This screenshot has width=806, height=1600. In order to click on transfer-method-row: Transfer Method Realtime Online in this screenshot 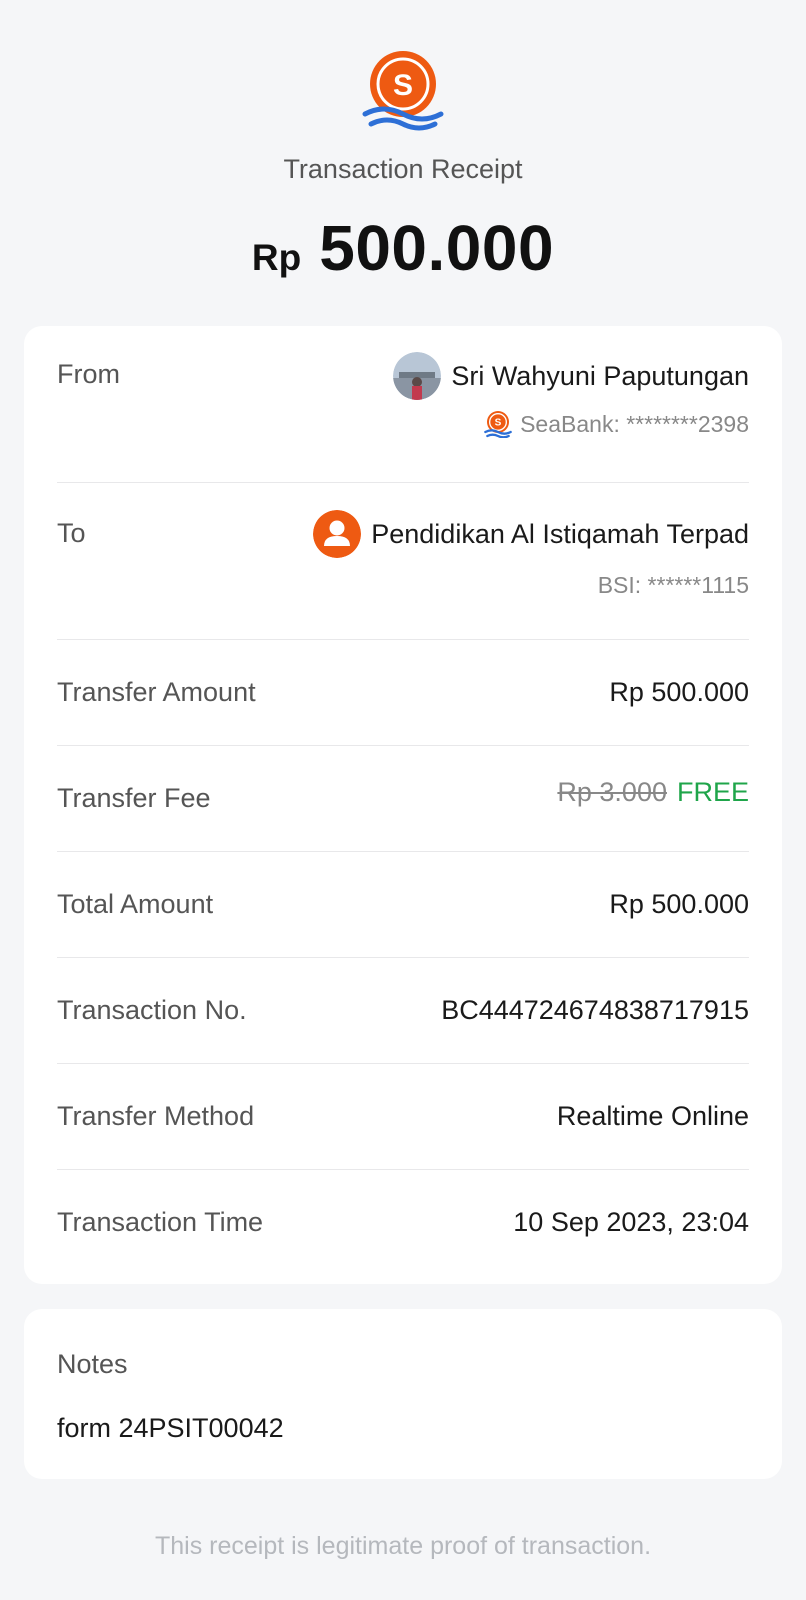, I will do `click(403, 1116)`.